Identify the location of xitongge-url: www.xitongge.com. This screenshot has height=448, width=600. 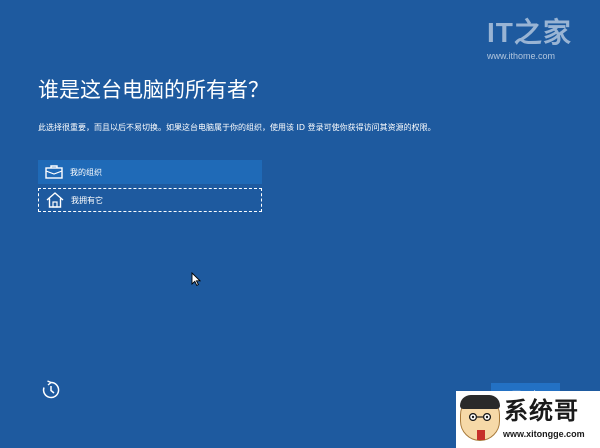
(544, 434).